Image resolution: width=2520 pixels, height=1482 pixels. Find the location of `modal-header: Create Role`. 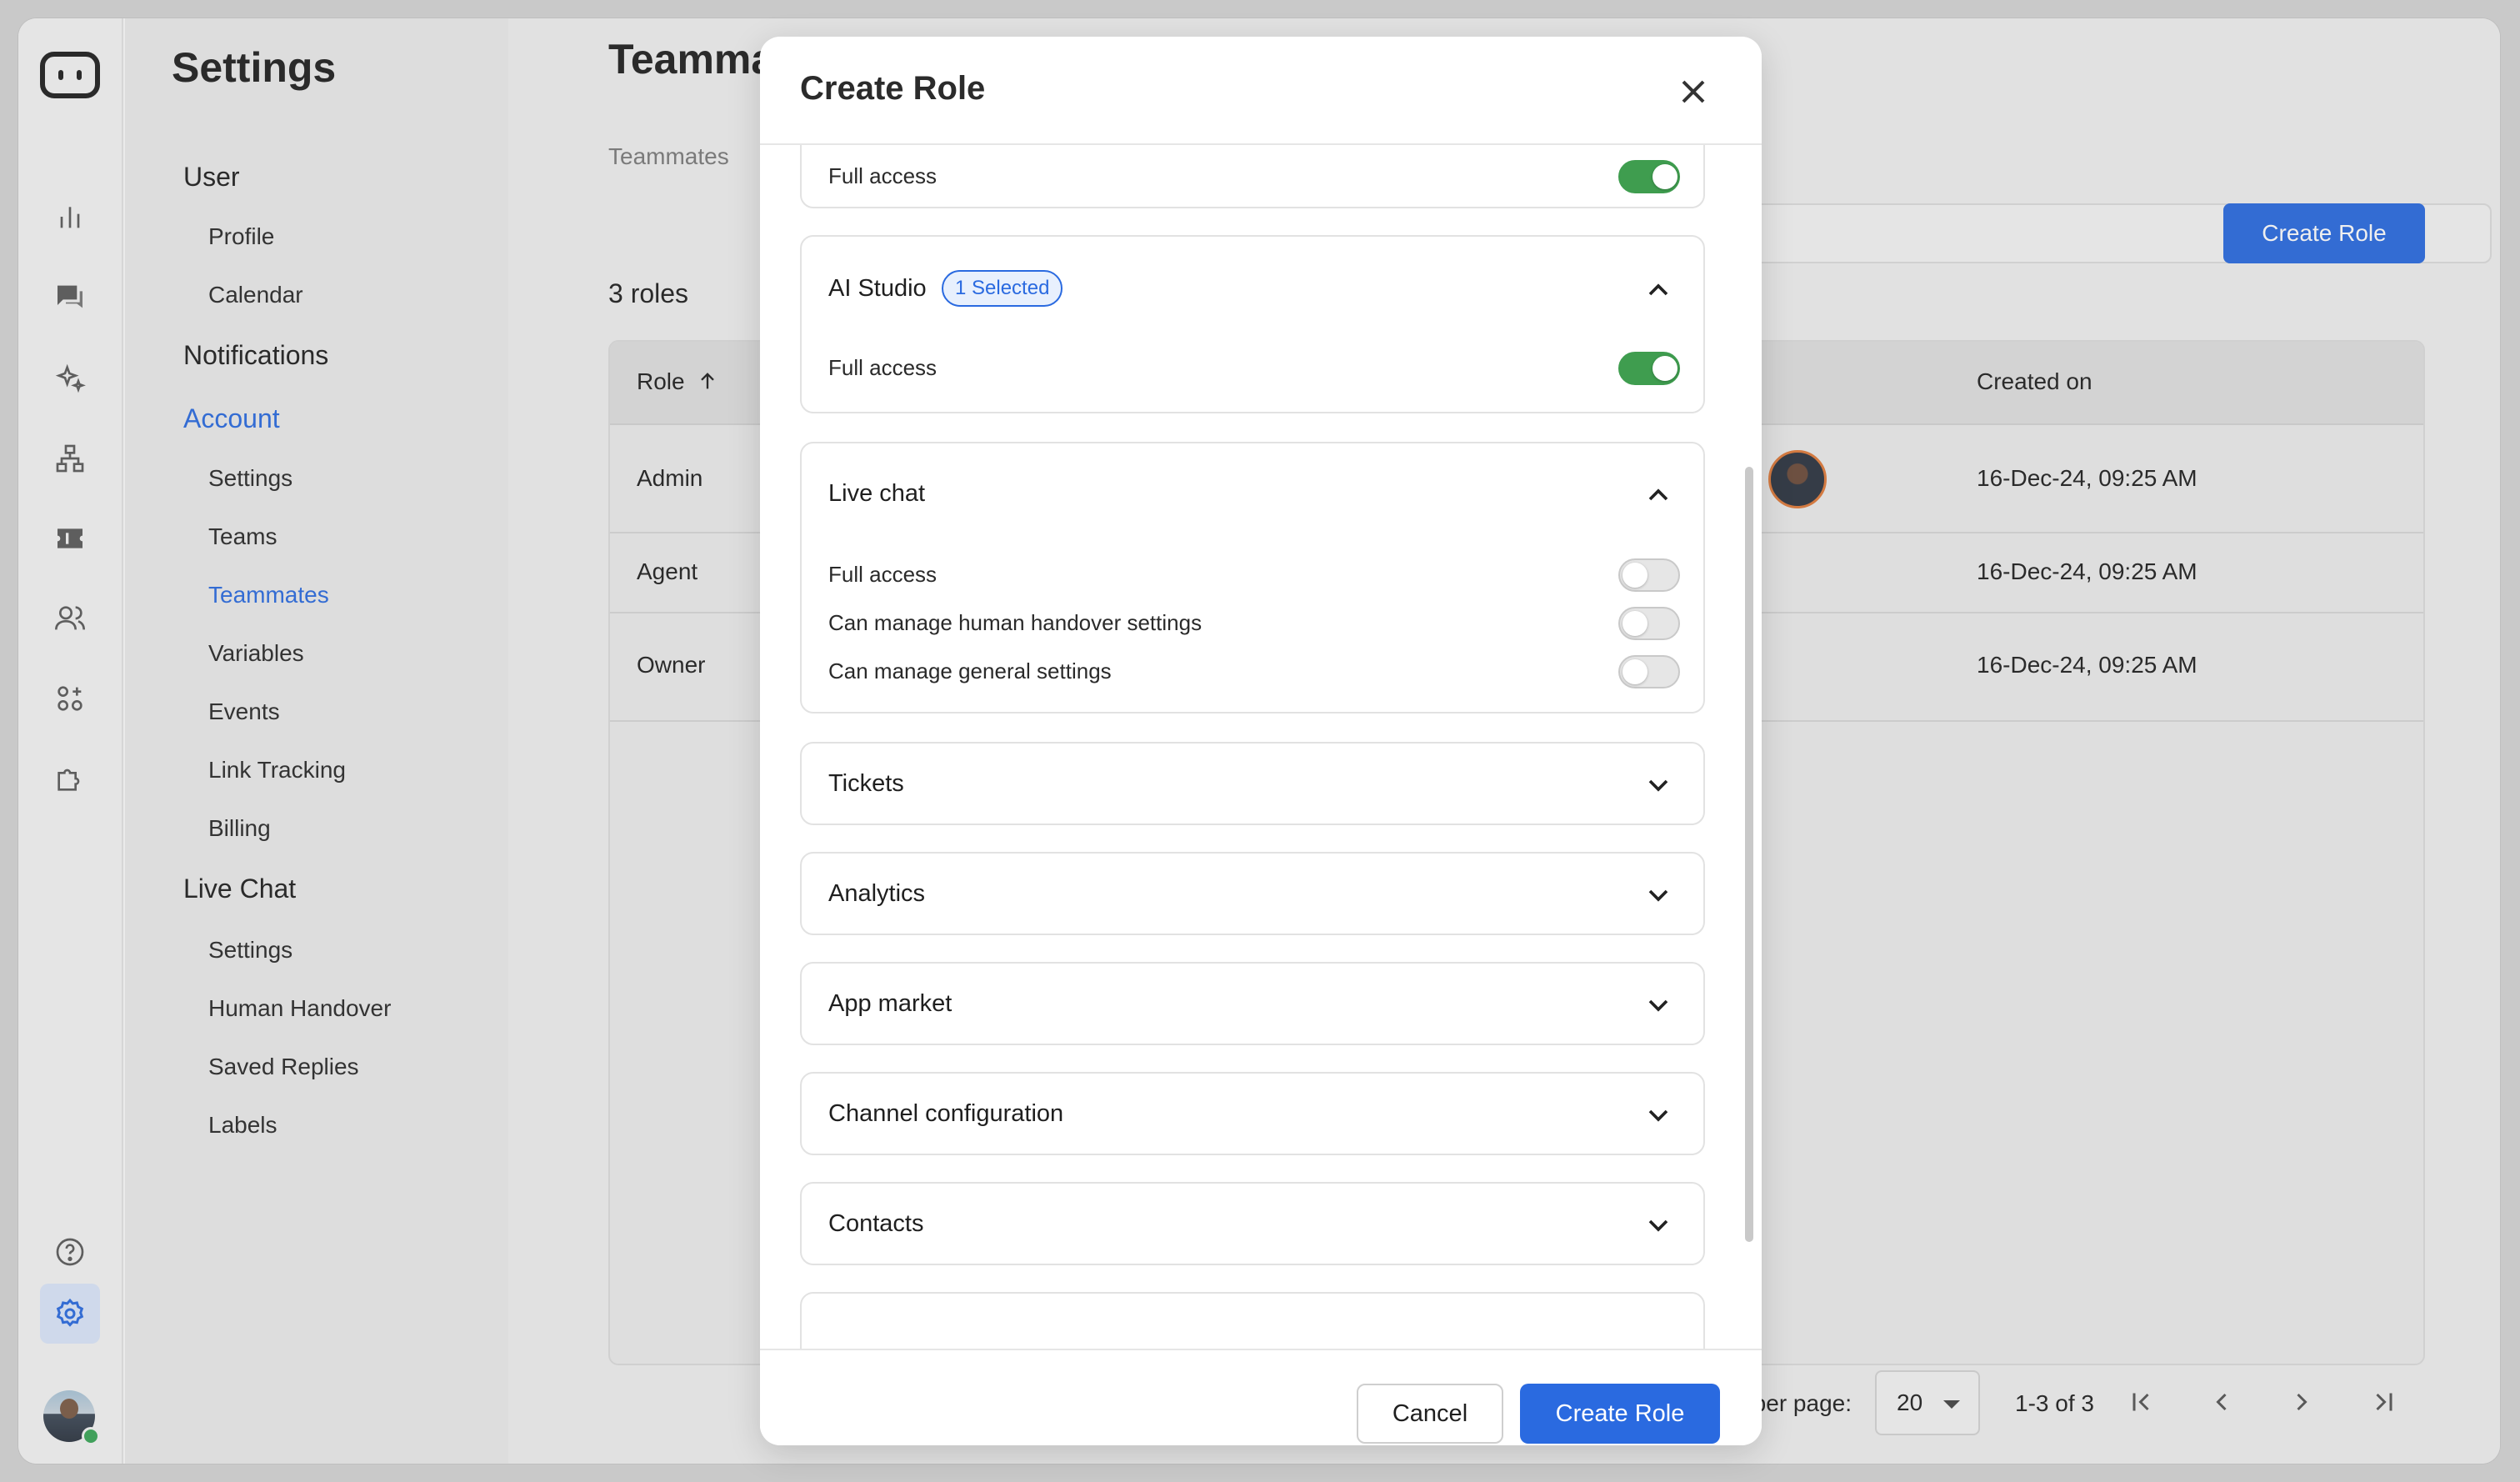

modal-header: Create Role is located at coordinates (1261, 91).